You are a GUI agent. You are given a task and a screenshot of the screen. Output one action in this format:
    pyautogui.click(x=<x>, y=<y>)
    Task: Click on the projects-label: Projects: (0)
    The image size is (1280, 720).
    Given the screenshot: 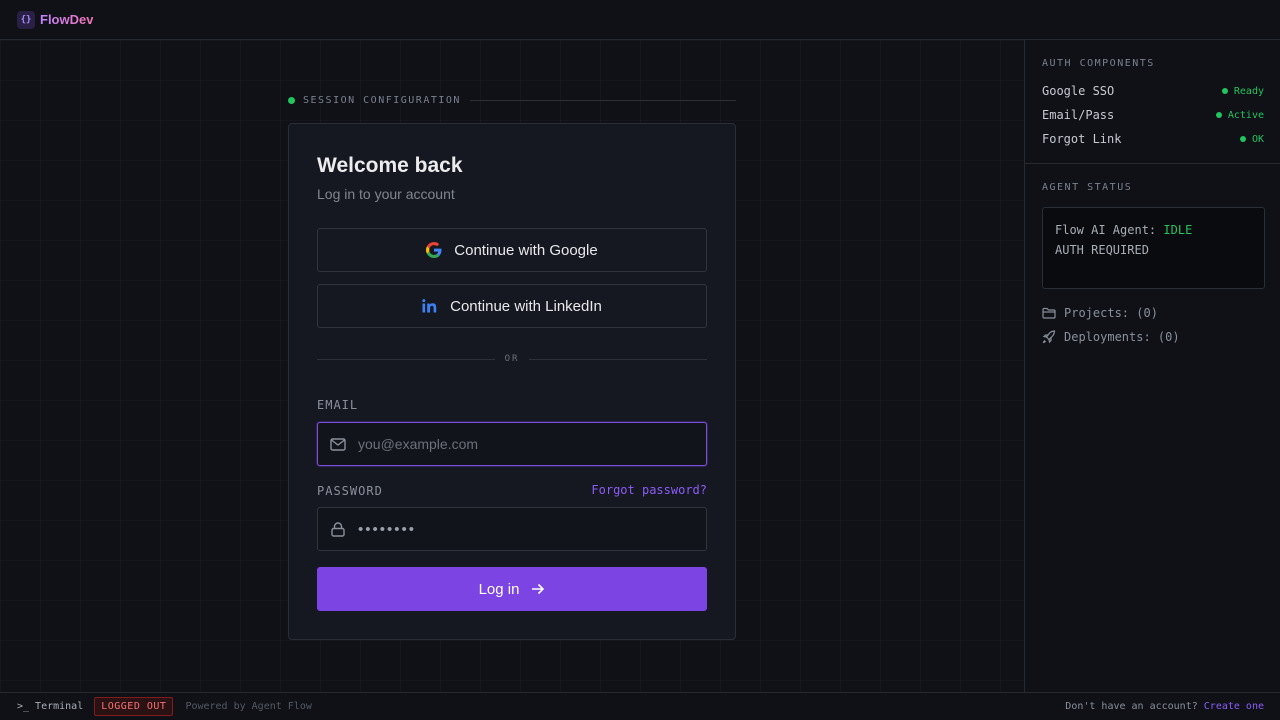 What is the action you would take?
    pyautogui.click(x=1111, y=313)
    